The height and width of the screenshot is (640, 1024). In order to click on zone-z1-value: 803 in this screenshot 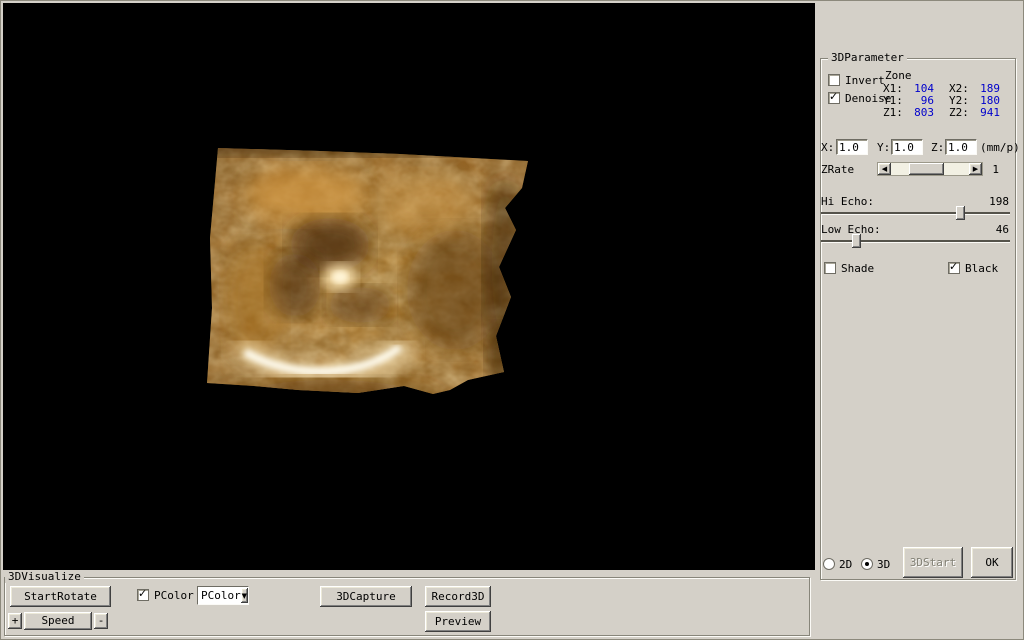, I will do `click(924, 112)`.